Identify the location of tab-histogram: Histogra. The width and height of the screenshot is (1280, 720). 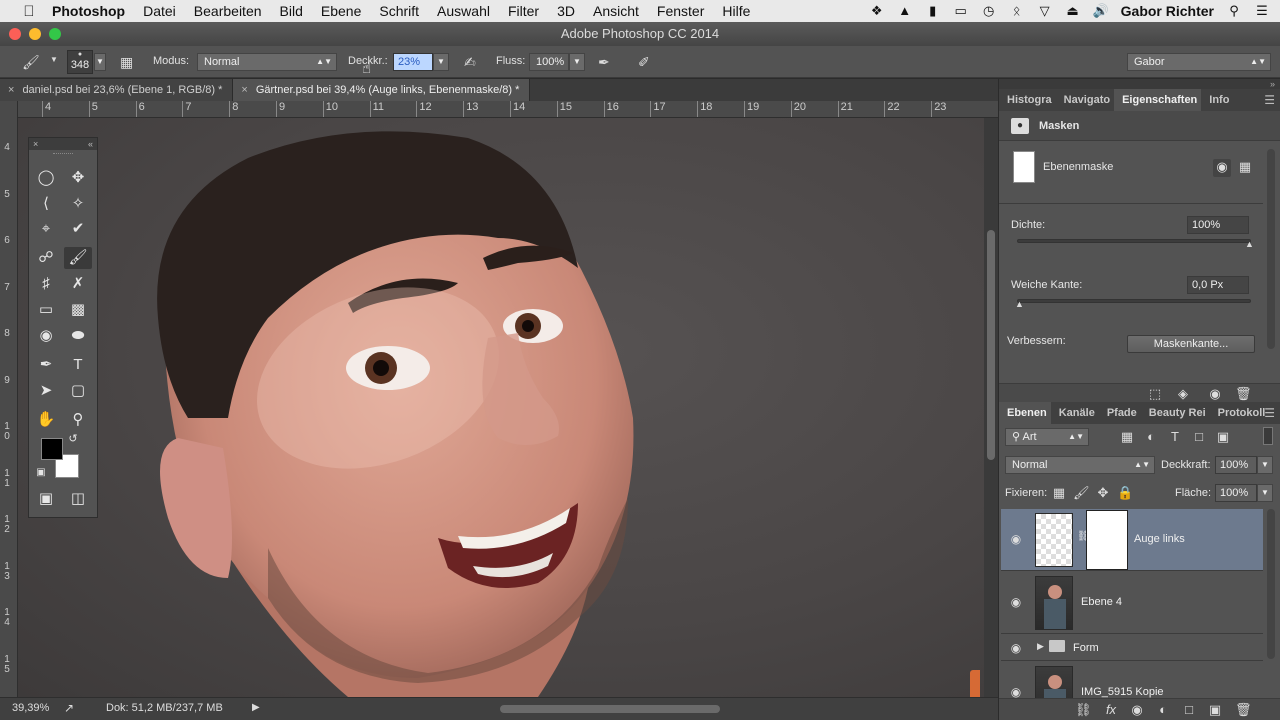
(1027, 100).